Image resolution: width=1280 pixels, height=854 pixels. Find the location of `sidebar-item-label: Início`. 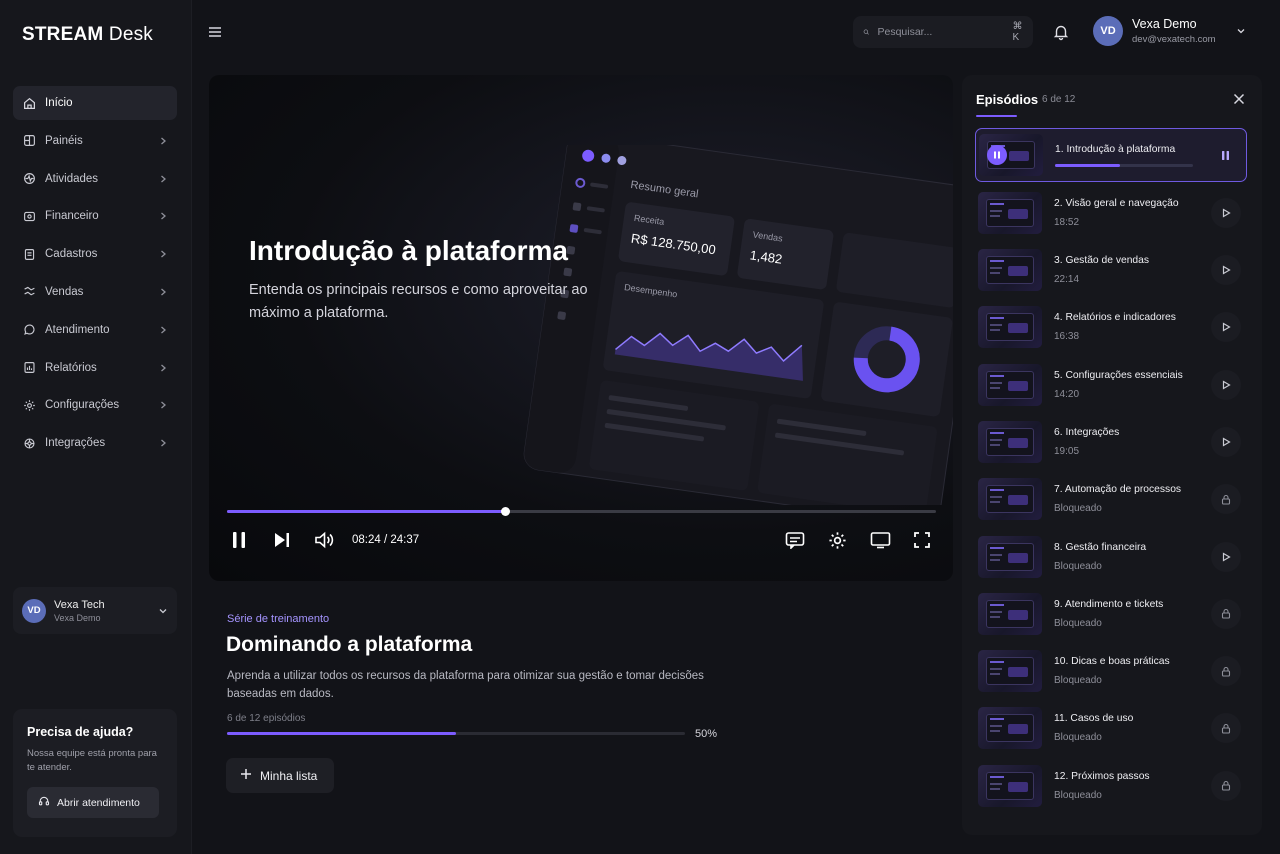

sidebar-item-label: Início is located at coordinates (59, 103).